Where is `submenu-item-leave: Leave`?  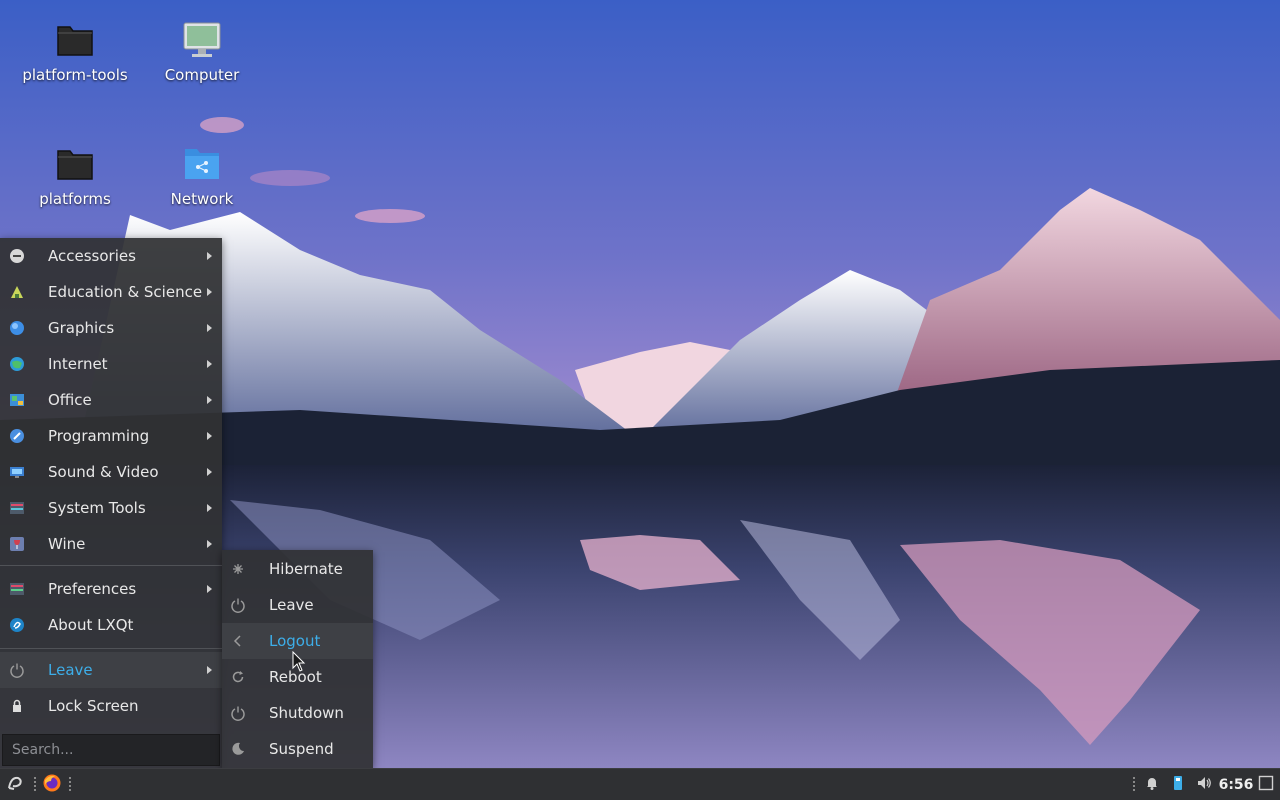 submenu-item-leave: Leave is located at coordinates (297, 605).